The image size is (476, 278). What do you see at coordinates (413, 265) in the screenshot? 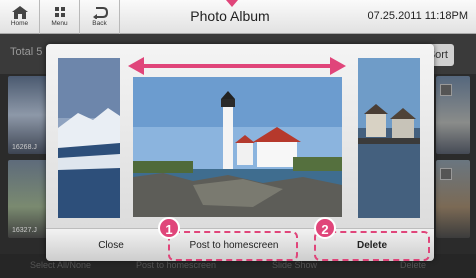
I see `bg-delete-button: Delete` at bounding box center [413, 265].